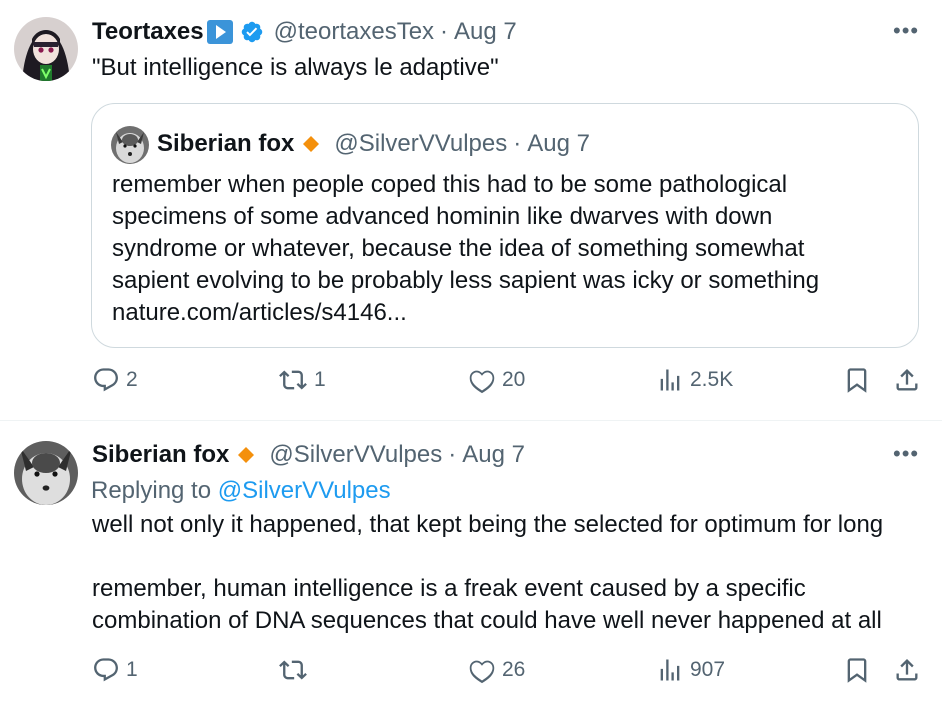  I want to click on quoted-avatar, so click(130, 145).